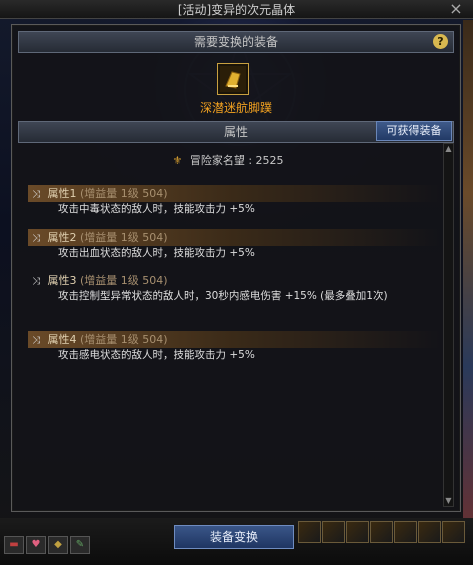 This screenshot has height=565, width=473. What do you see at coordinates (156, 253) in the screenshot?
I see `property-description: 攻击出血状态的敌人时，技能攻击力 +5%` at bounding box center [156, 253].